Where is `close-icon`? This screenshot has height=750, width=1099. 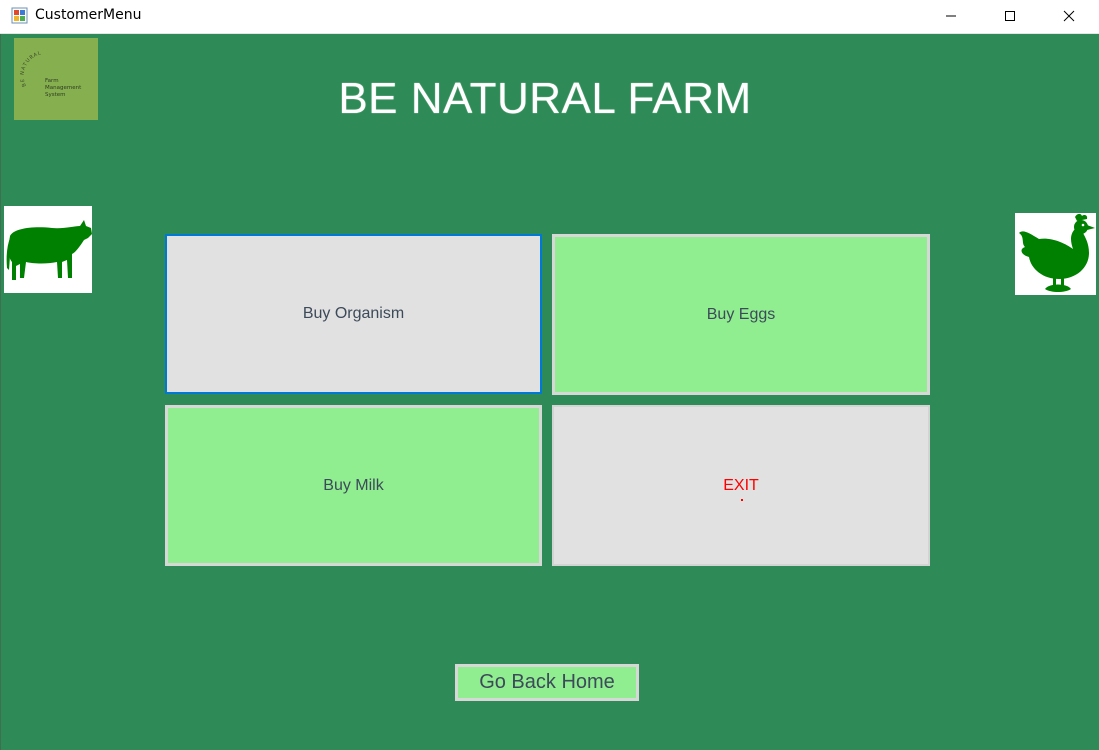
close-icon is located at coordinates (1069, 16).